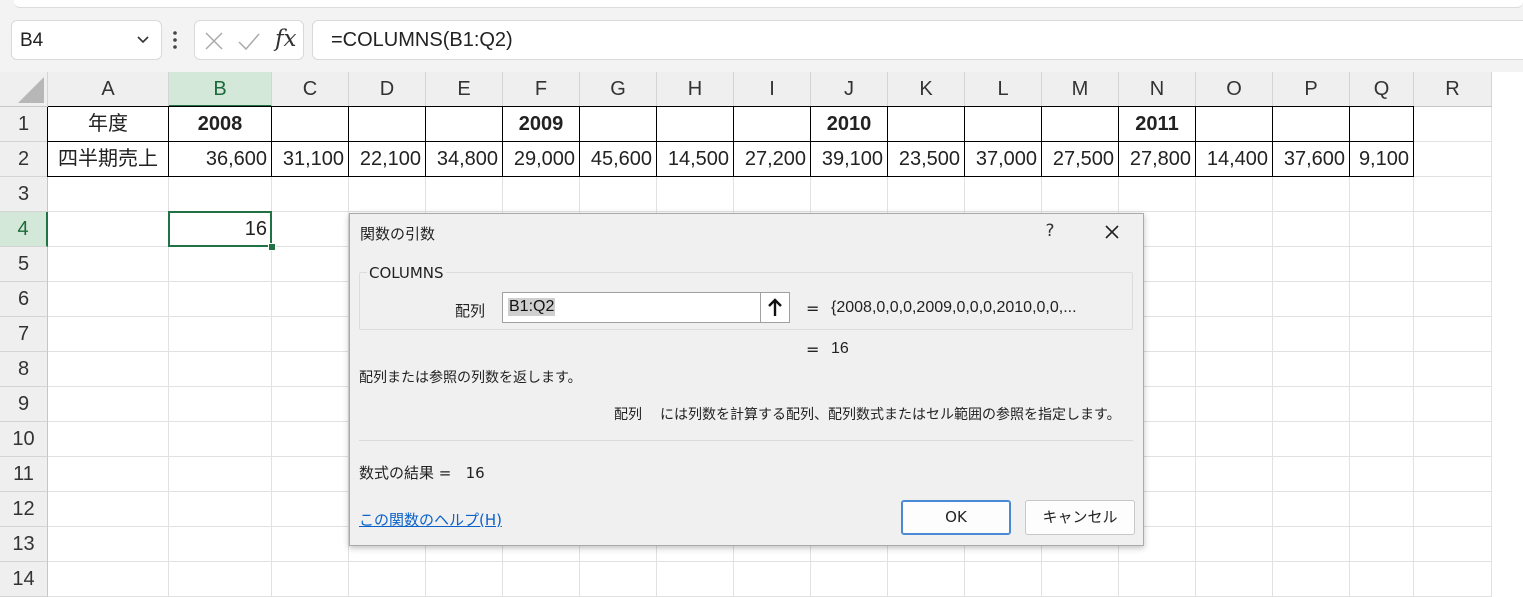  Describe the element at coordinates (24, 264) in the screenshot. I see `row-header-5: 5` at that location.